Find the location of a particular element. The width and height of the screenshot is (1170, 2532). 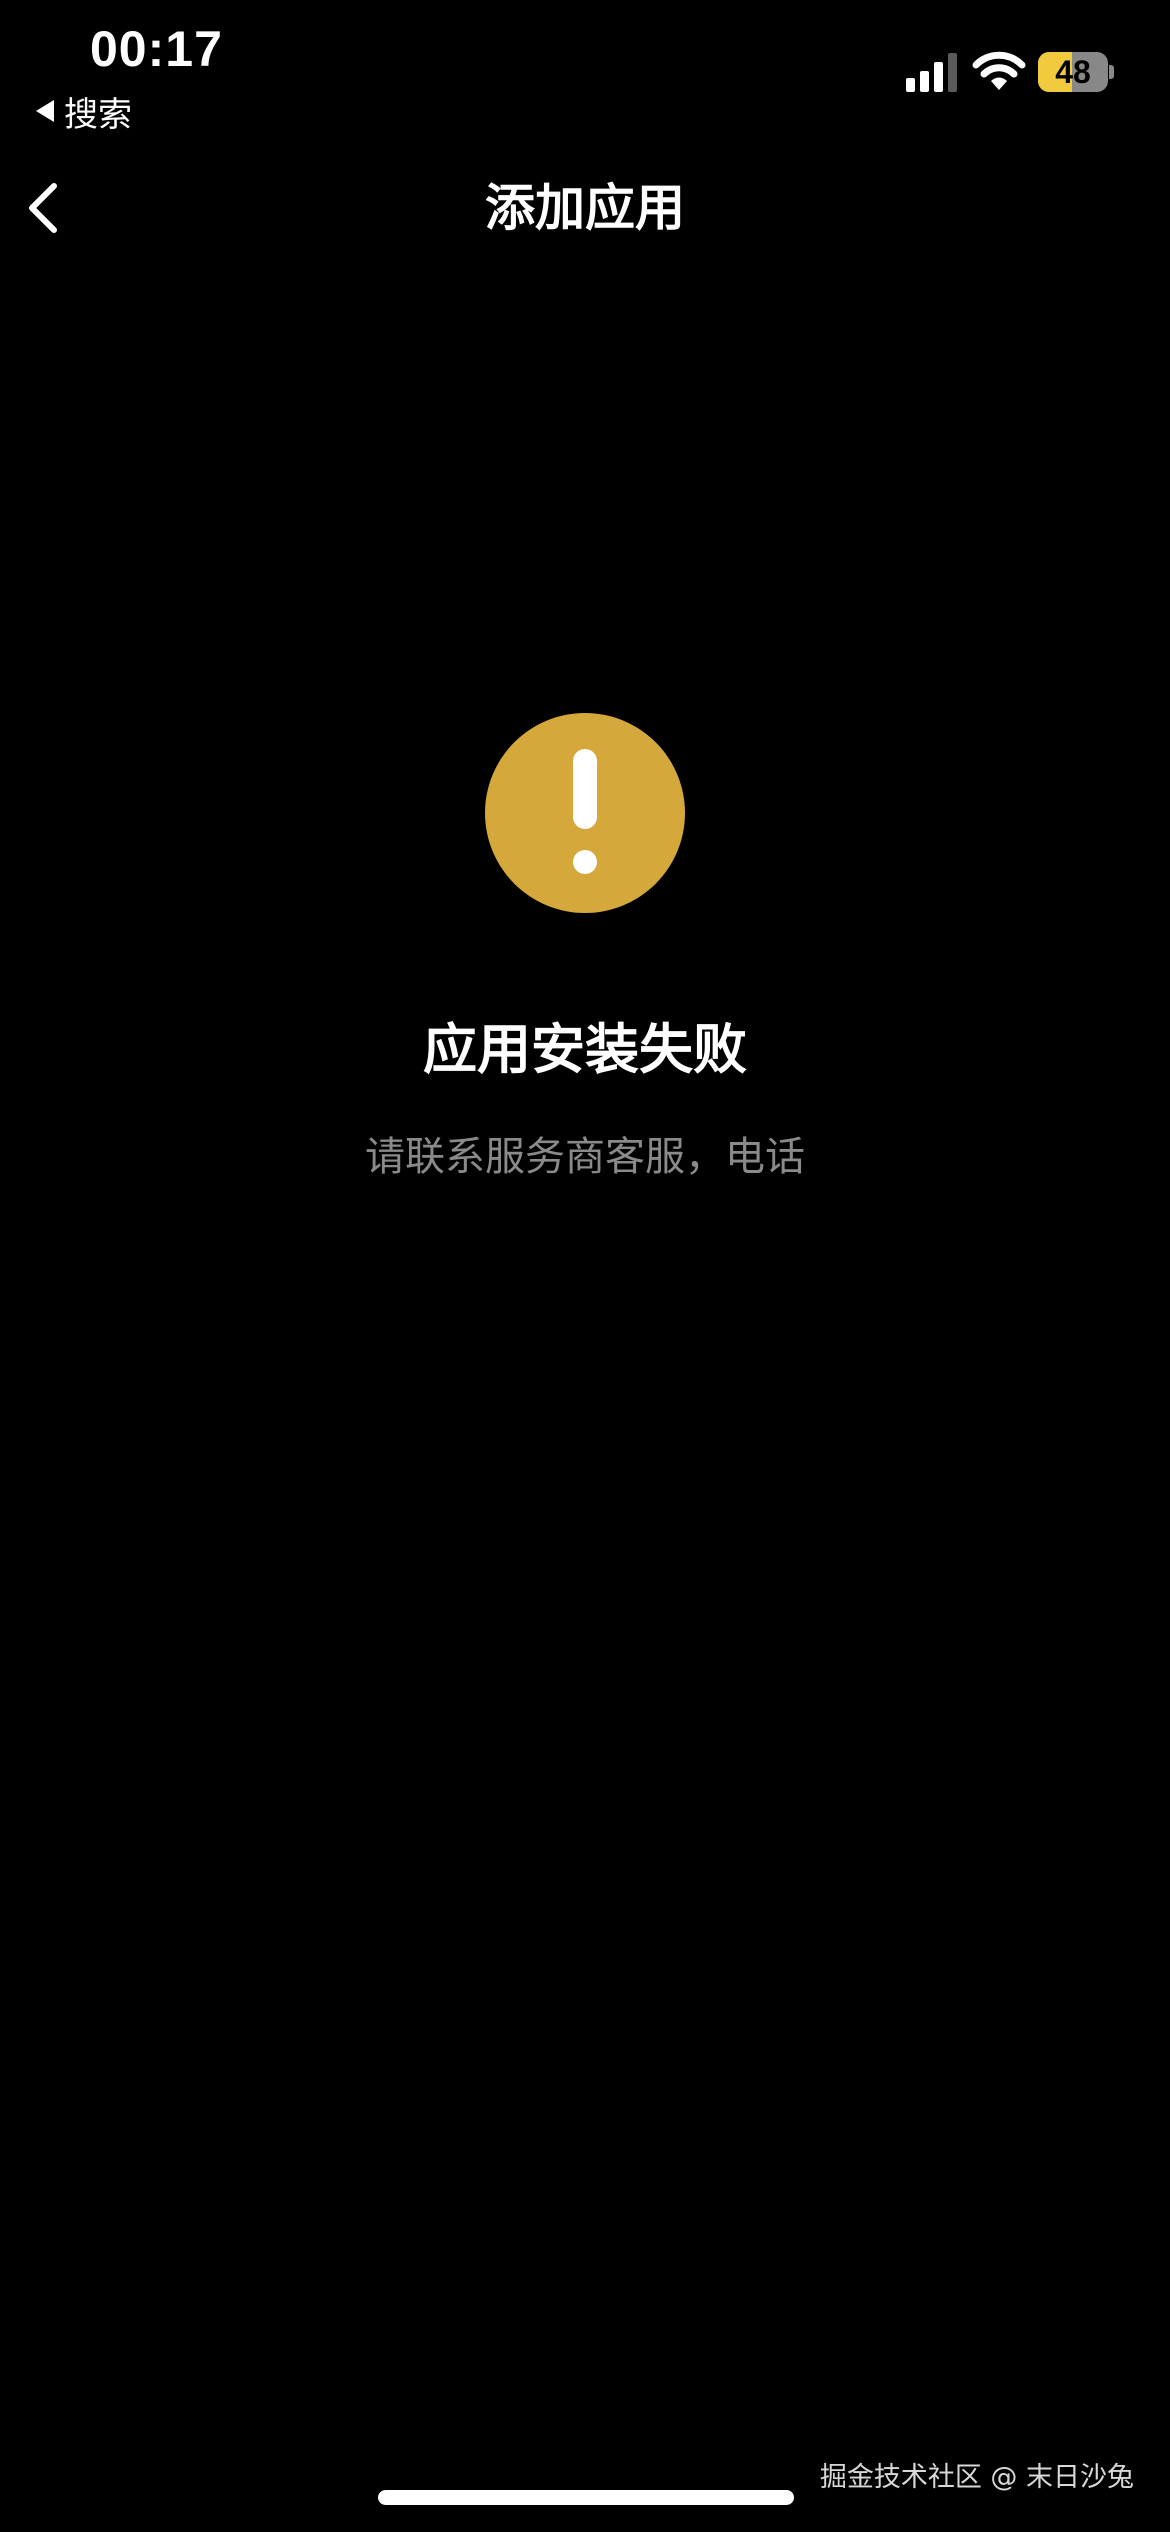

error-title: 应用安装失败 is located at coordinates (585, 1049).